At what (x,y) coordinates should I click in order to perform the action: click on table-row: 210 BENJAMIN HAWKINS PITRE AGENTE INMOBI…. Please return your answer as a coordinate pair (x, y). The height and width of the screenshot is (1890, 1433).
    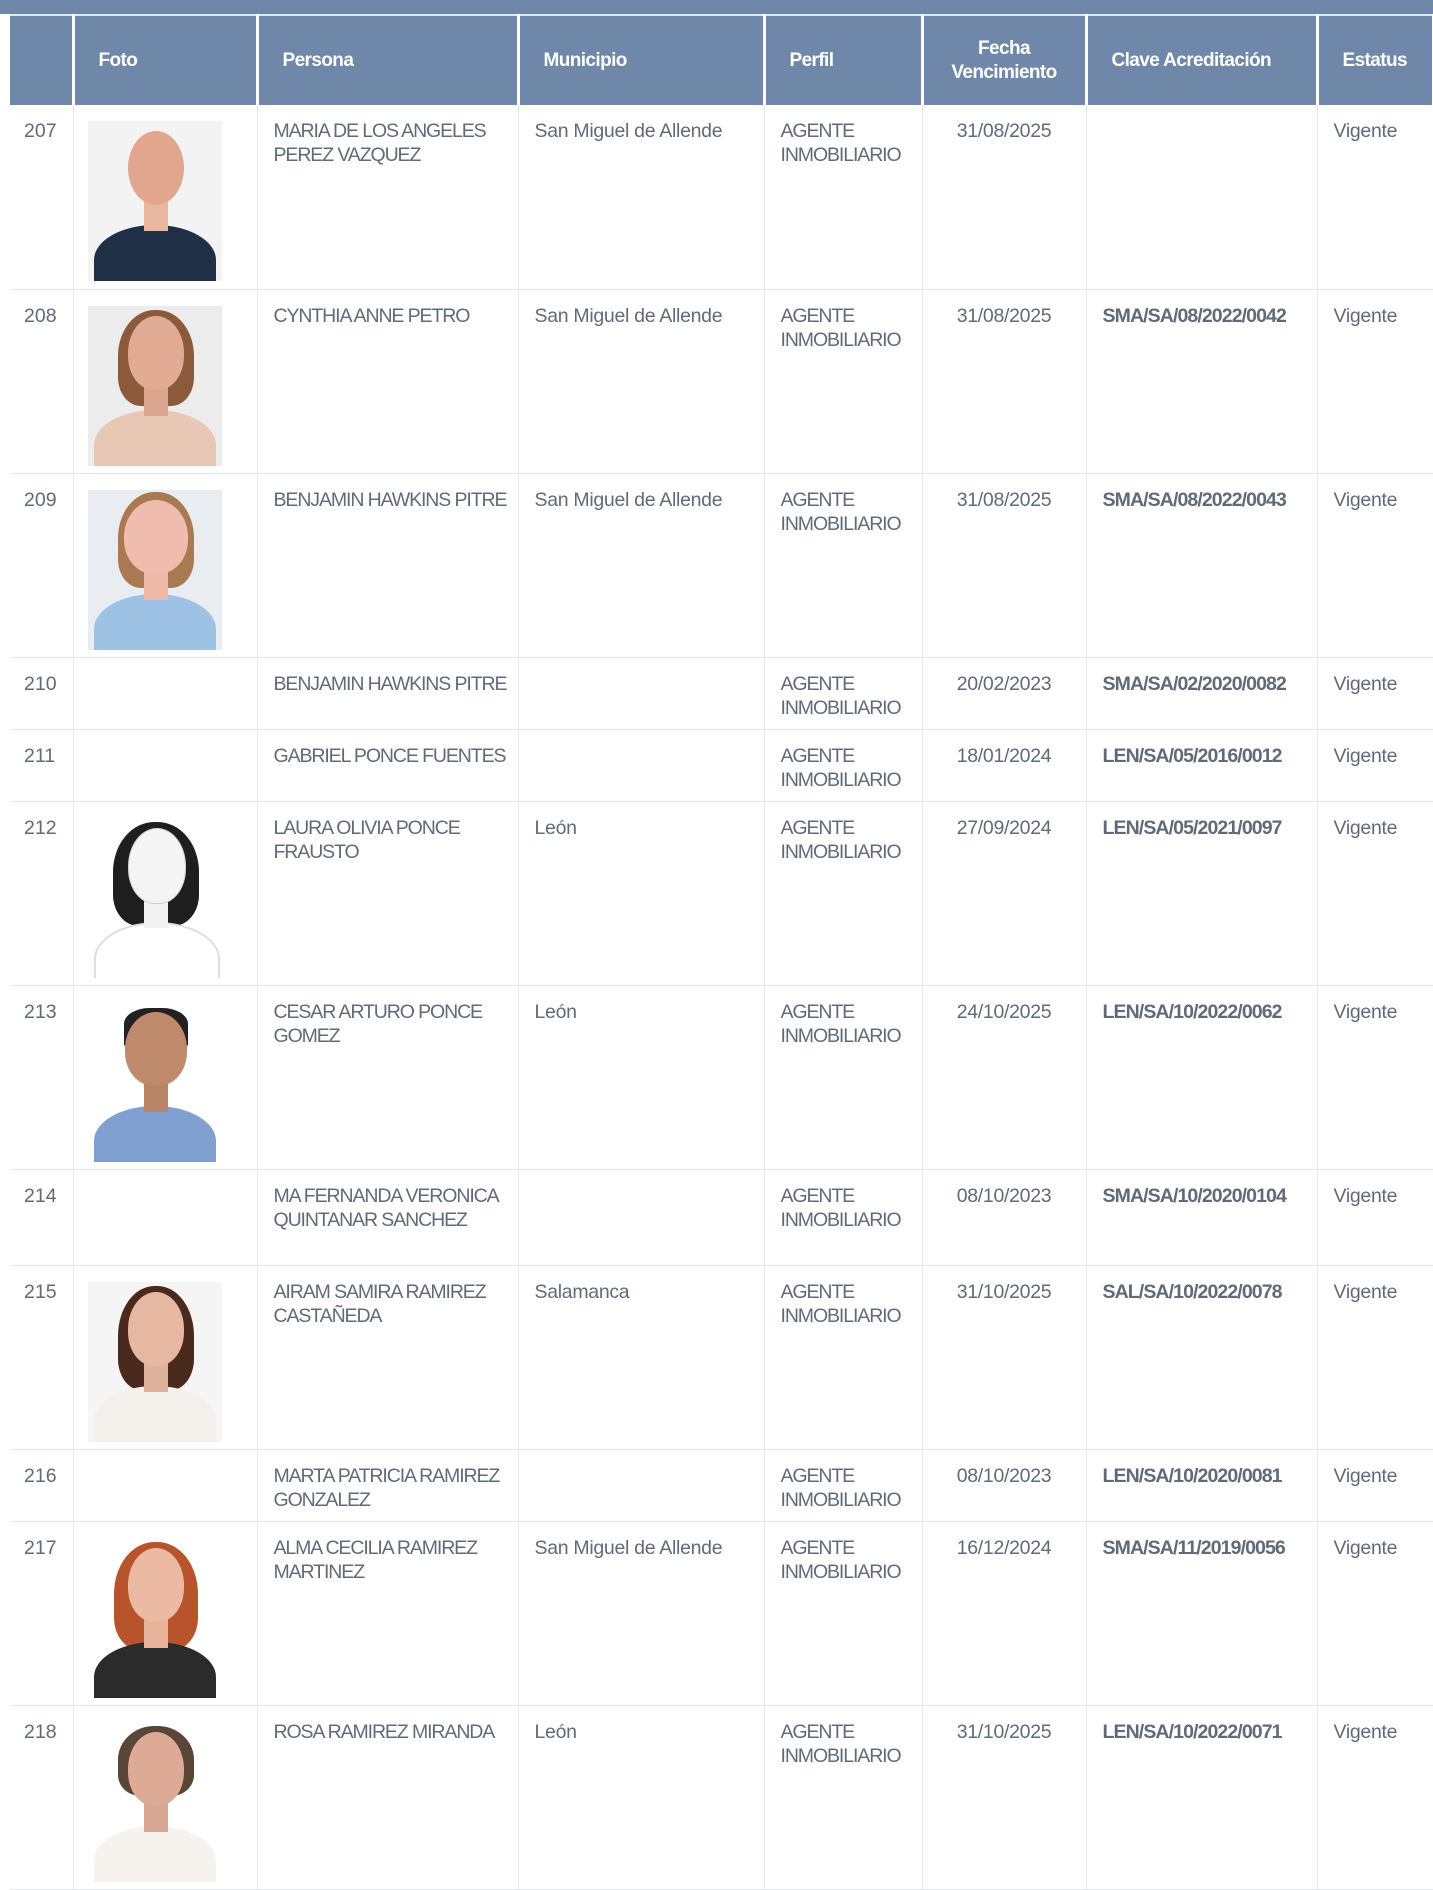
    Looking at the image, I should click on (721, 693).